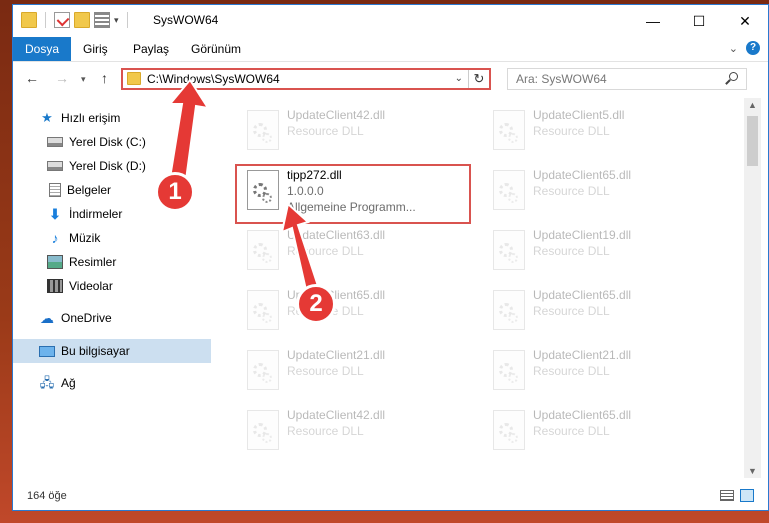 The height and width of the screenshot is (523, 769). I want to click on title-bar: ▾ SysWOW64 — ☐ ✕, so click(390, 21).